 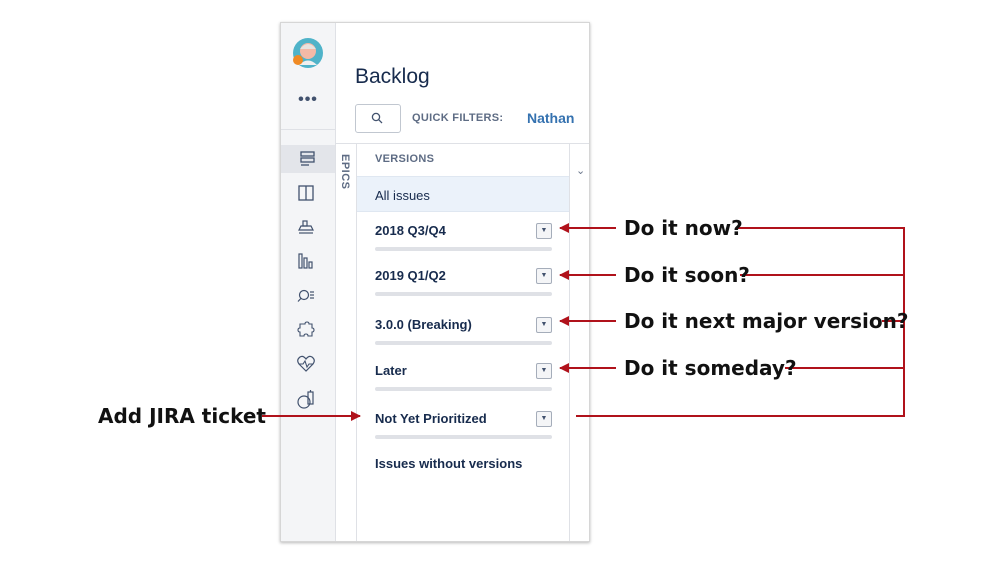 What do you see at coordinates (458, 118) in the screenshot?
I see `quick-filters-label: QUICK FILTERS:` at bounding box center [458, 118].